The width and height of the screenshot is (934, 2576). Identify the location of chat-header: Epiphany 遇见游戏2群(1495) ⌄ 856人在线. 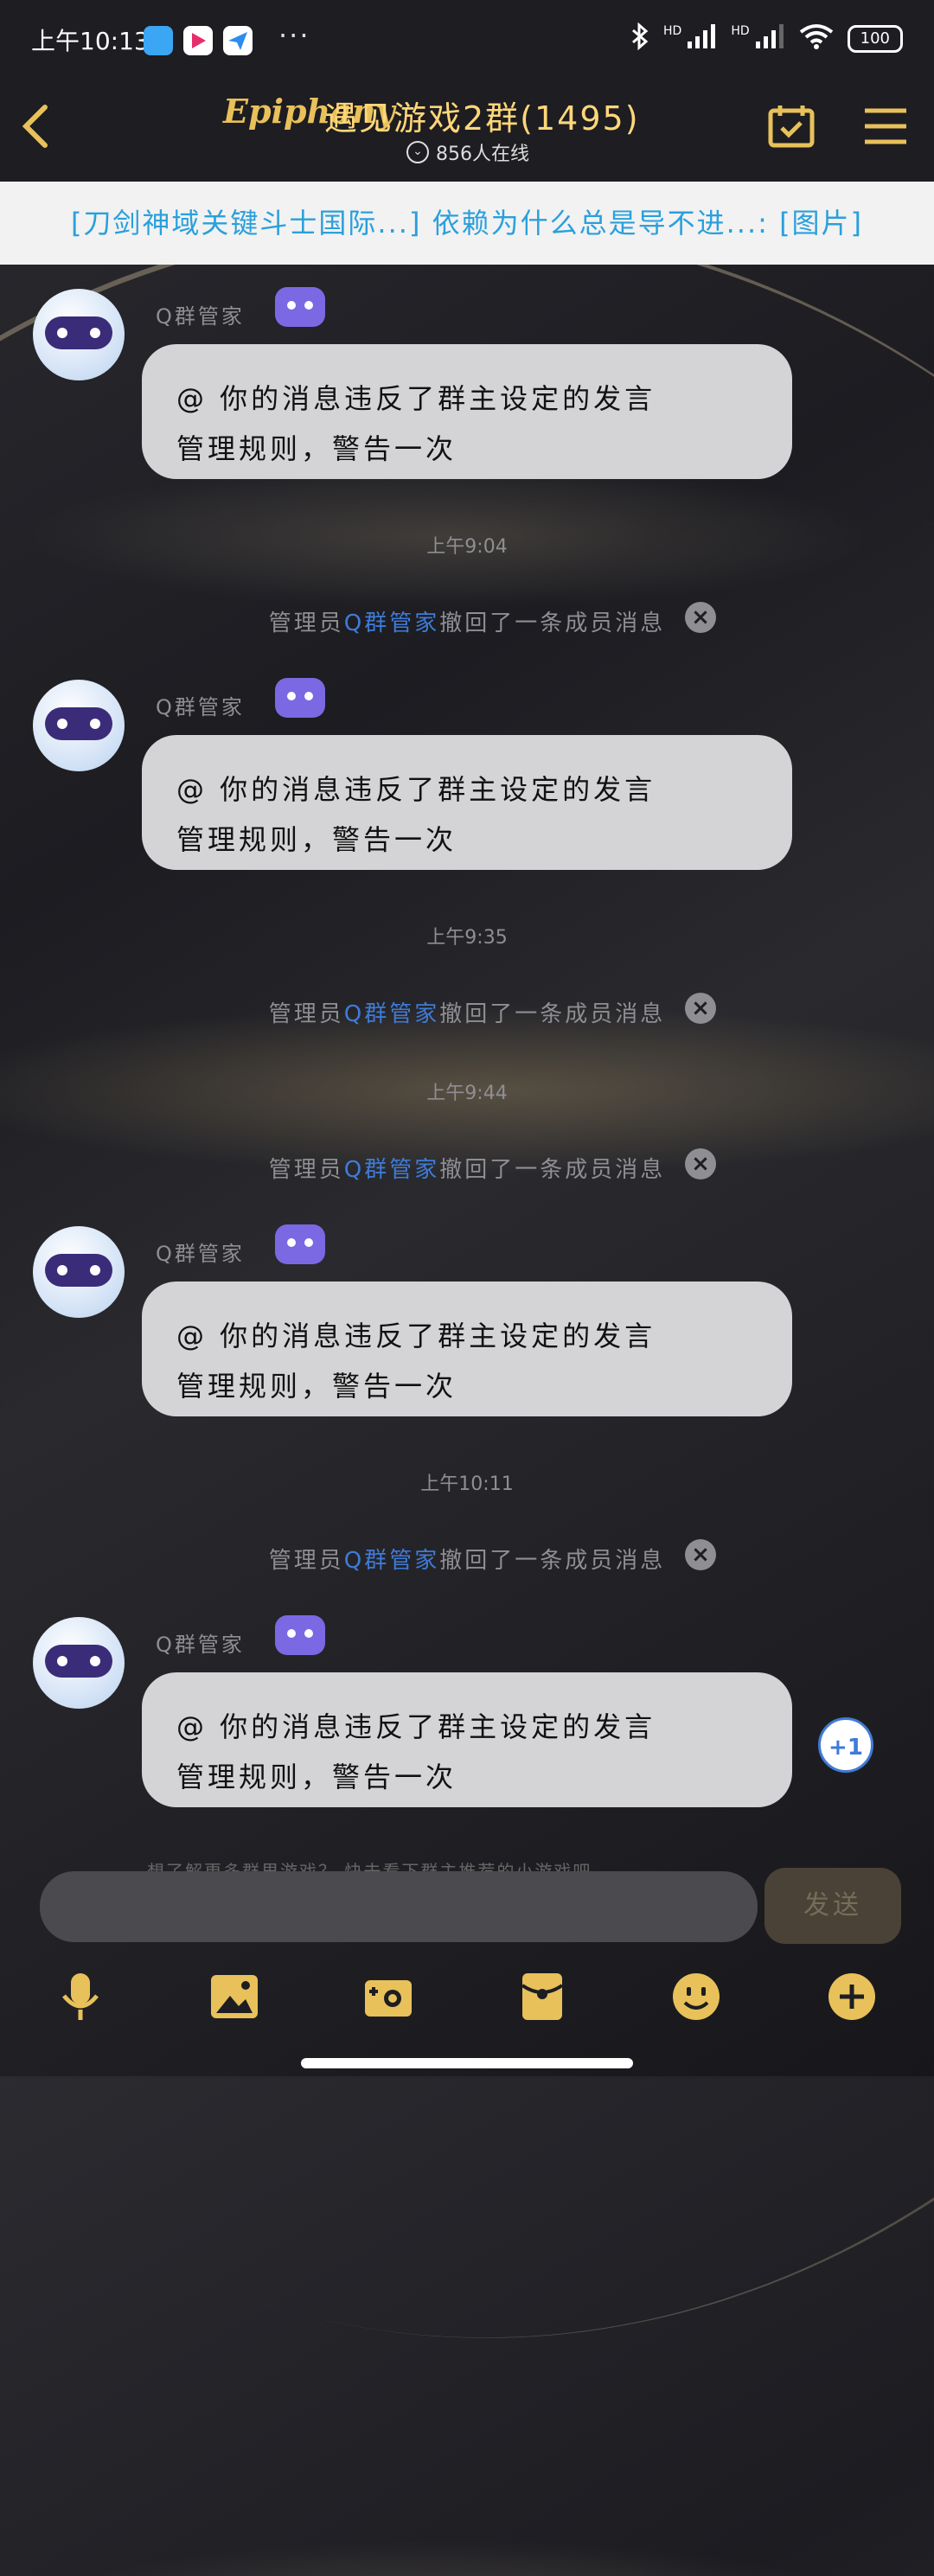
(467, 126).